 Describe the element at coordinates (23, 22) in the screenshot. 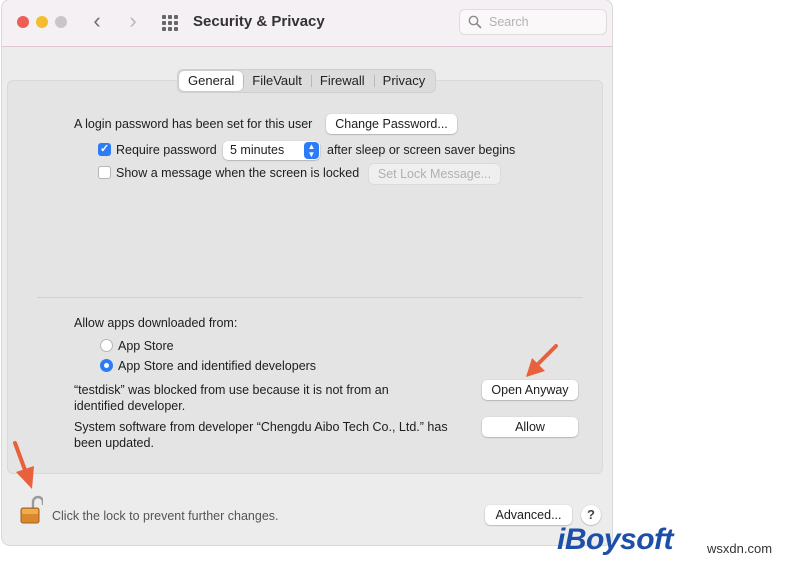

I see `close-window-button` at that location.